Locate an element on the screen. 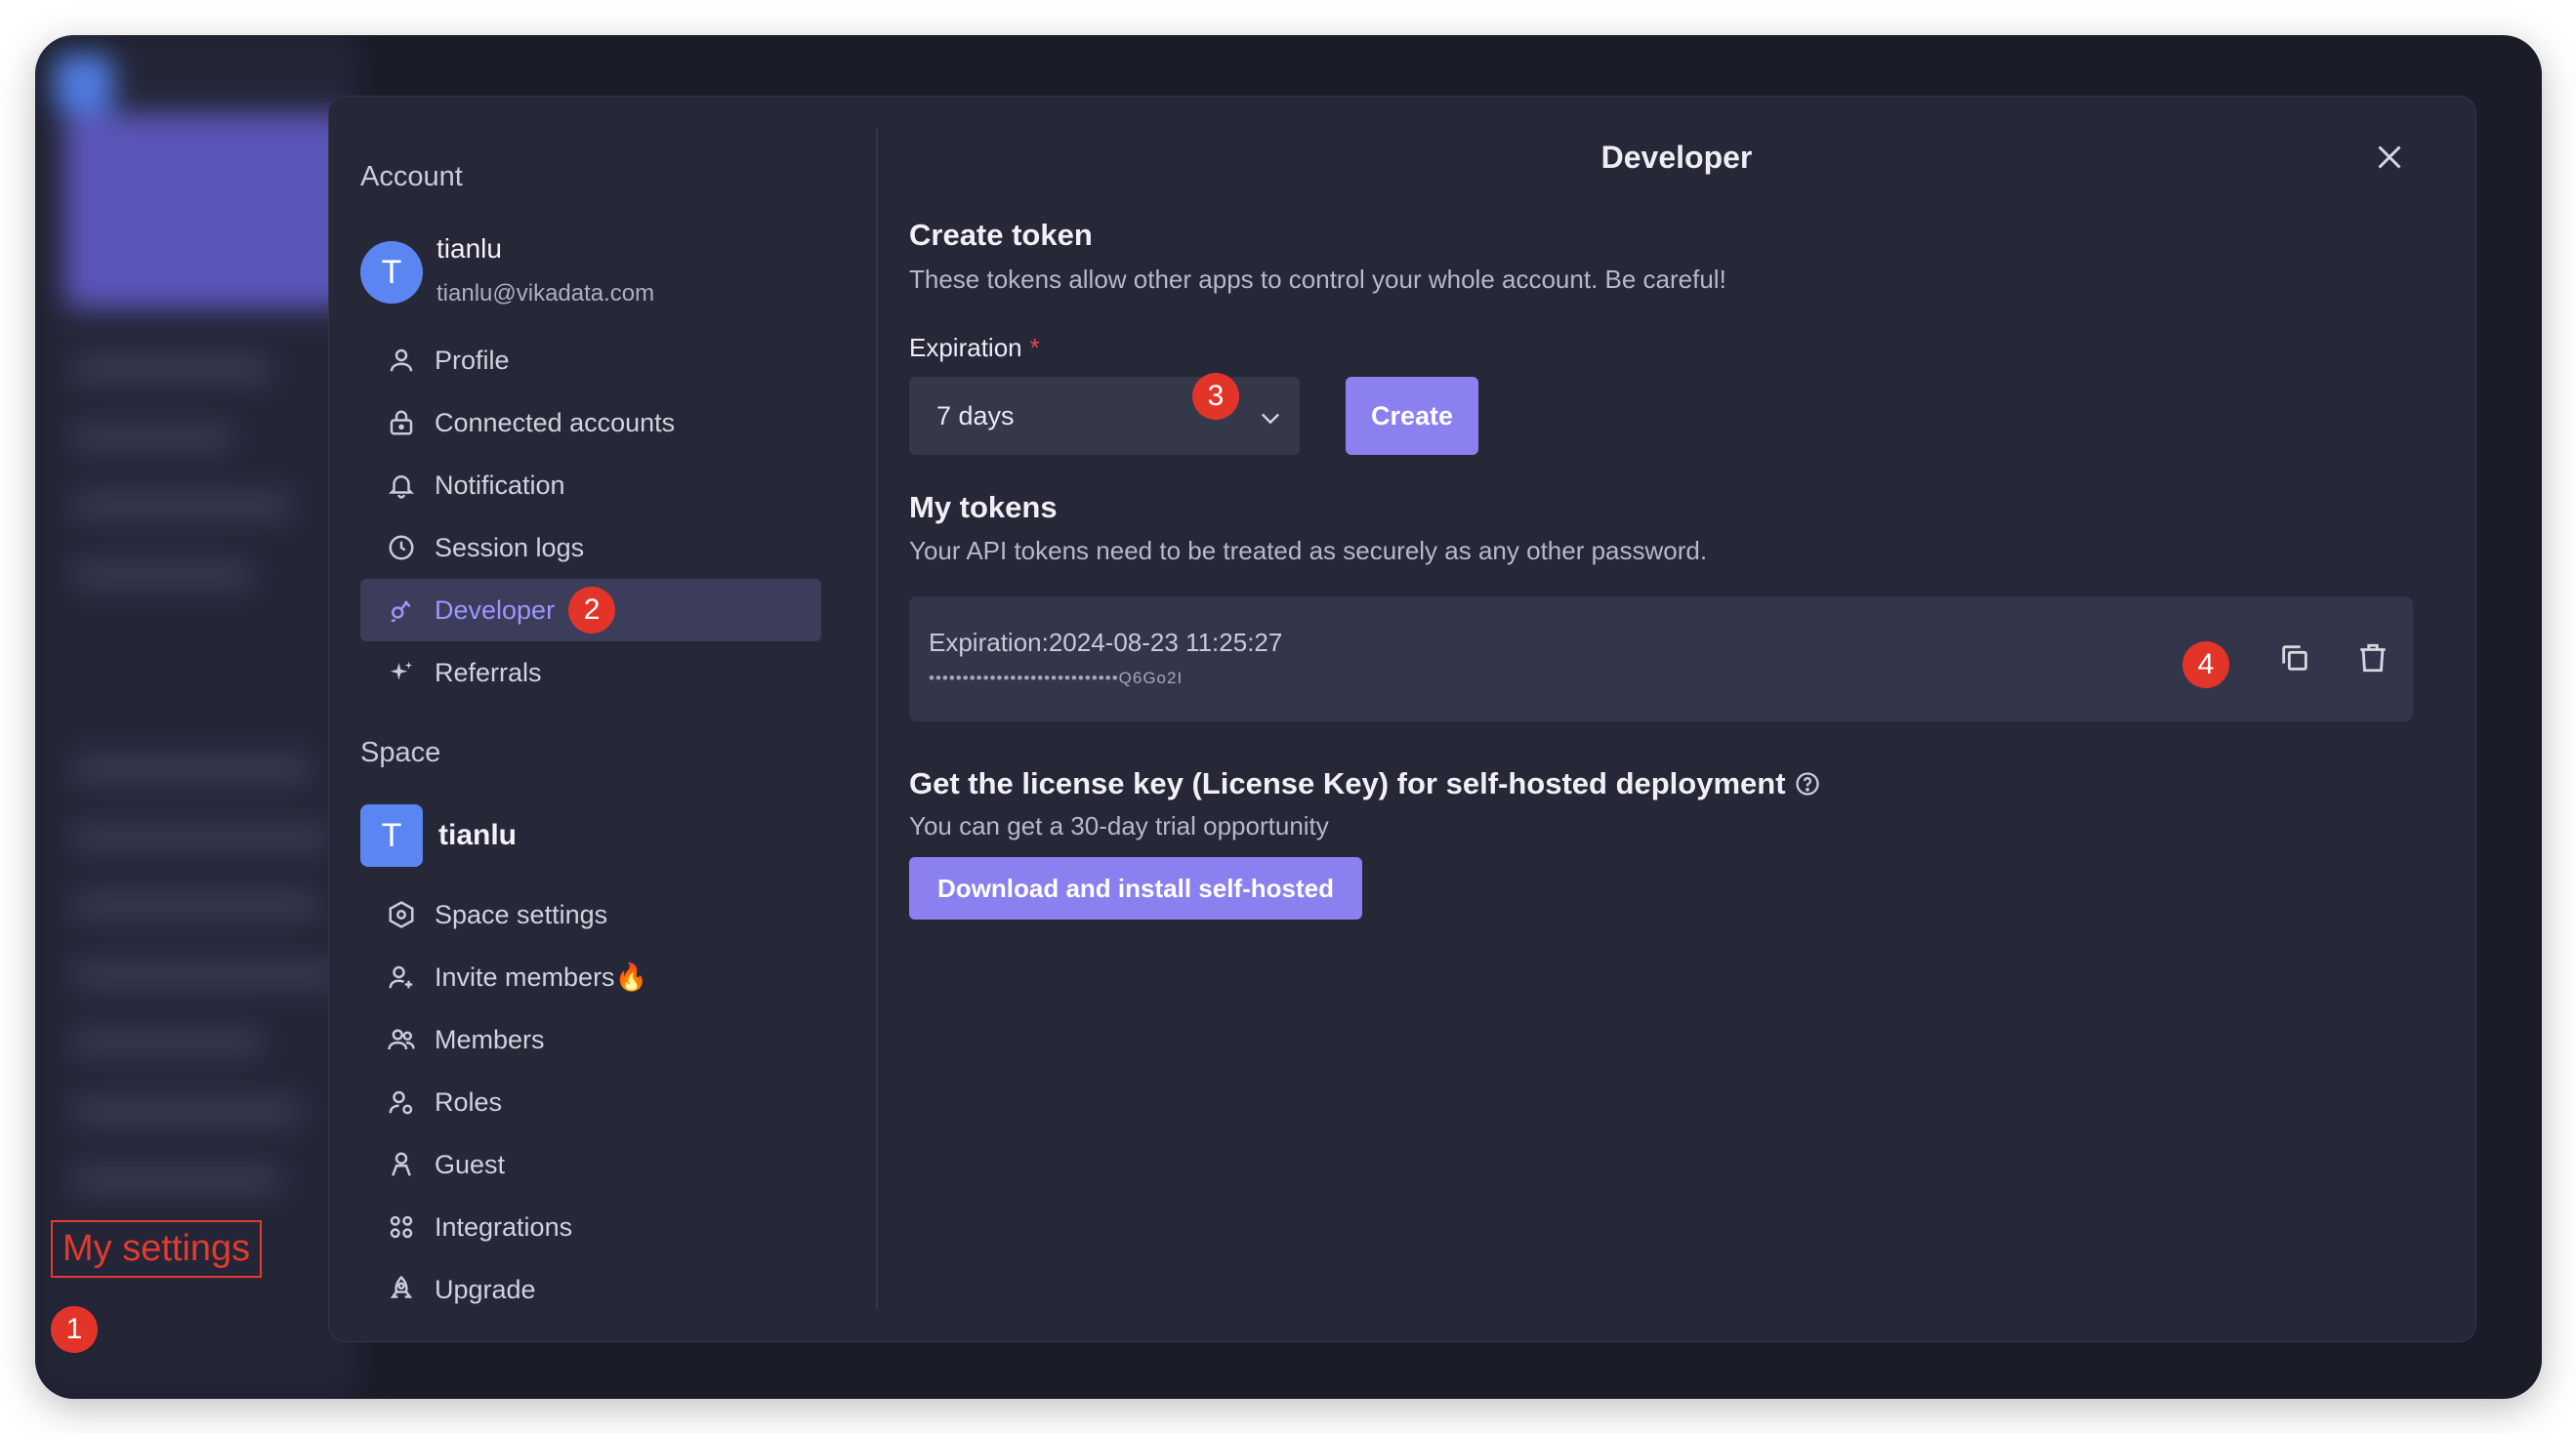 The height and width of the screenshot is (1433, 2576). nav-item-label: Upgrade is located at coordinates (486, 1289).